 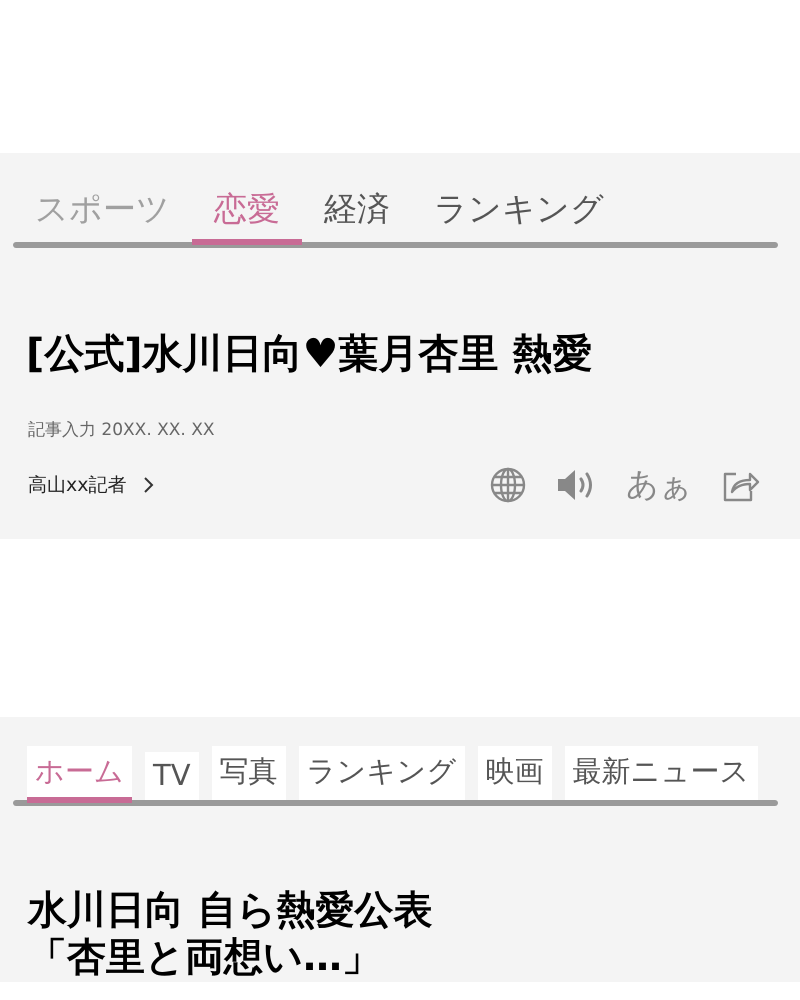 What do you see at coordinates (249, 773) in the screenshot?
I see `tab: 写真` at bounding box center [249, 773].